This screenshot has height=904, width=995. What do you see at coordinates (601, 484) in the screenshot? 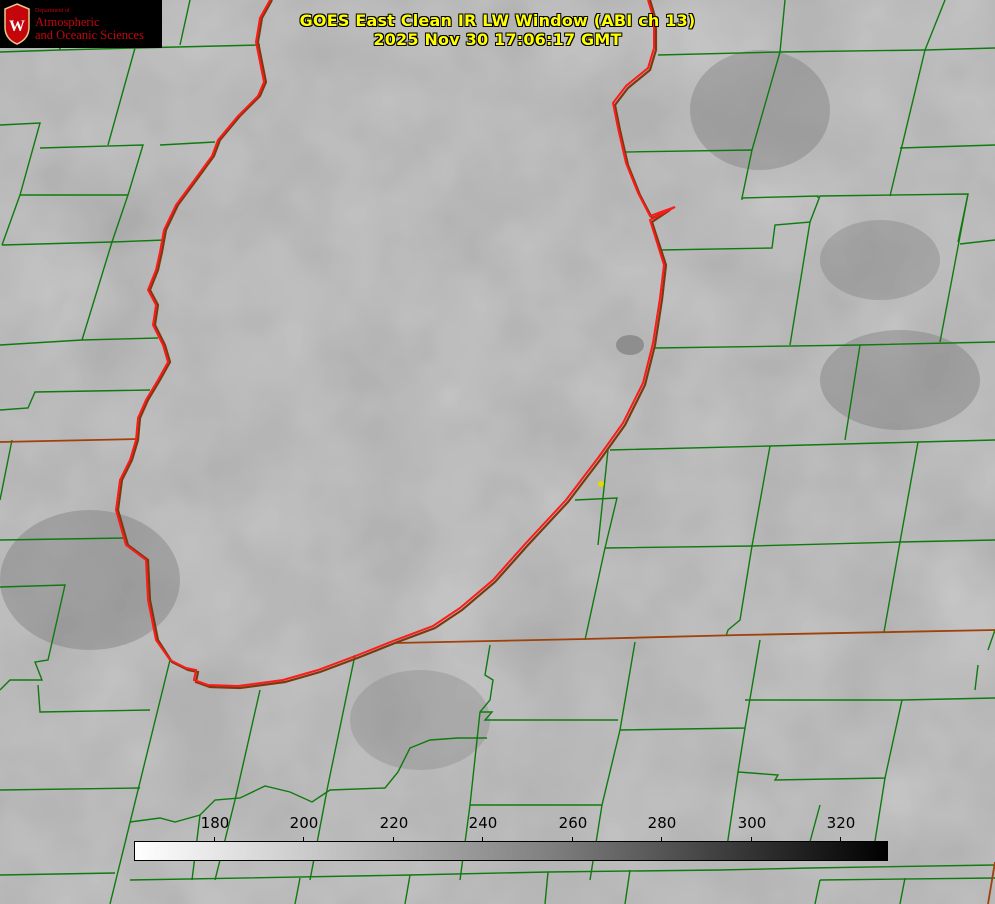
I see `location-marker` at bounding box center [601, 484].